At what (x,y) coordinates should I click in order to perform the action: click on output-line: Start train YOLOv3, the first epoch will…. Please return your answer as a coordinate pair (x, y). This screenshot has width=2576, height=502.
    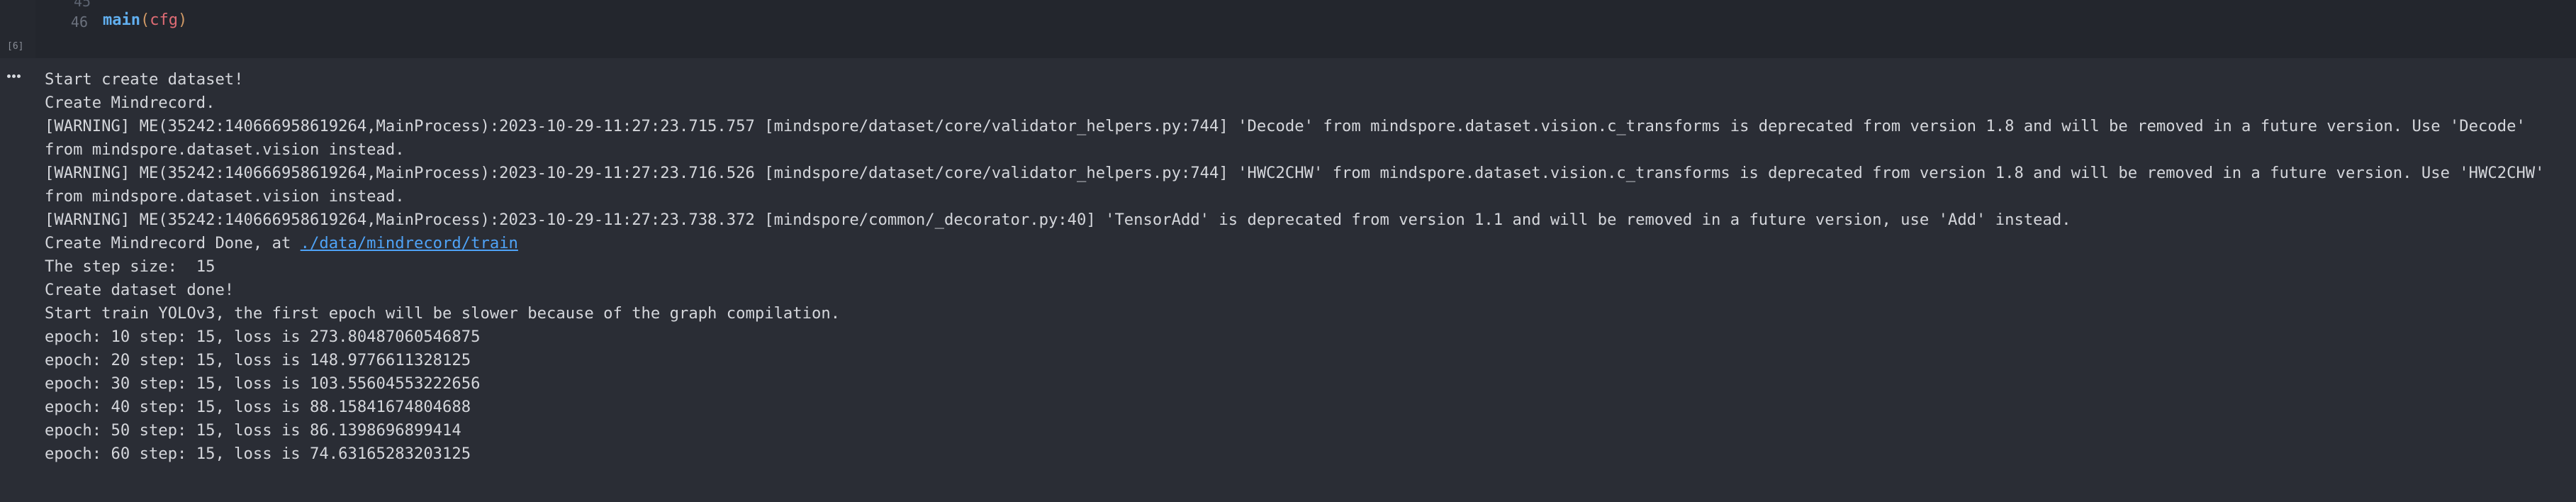
    Looking at the image, I should click on (443, 313).